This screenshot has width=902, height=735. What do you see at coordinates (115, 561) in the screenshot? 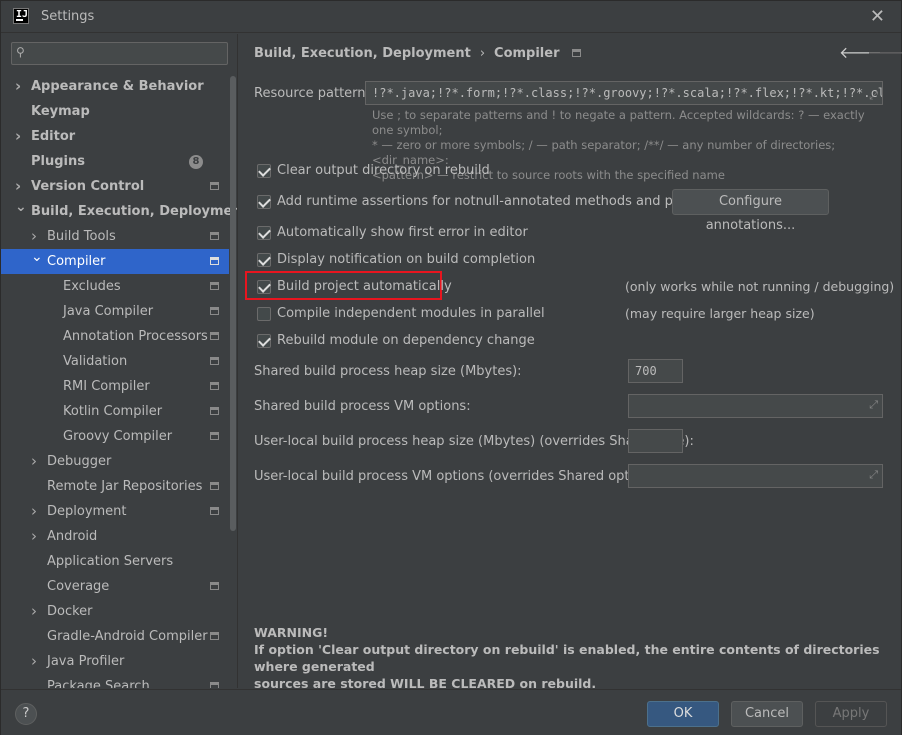
I see `sidebar-item-application-servers: Application Servers` at bounding box center [115, 561].